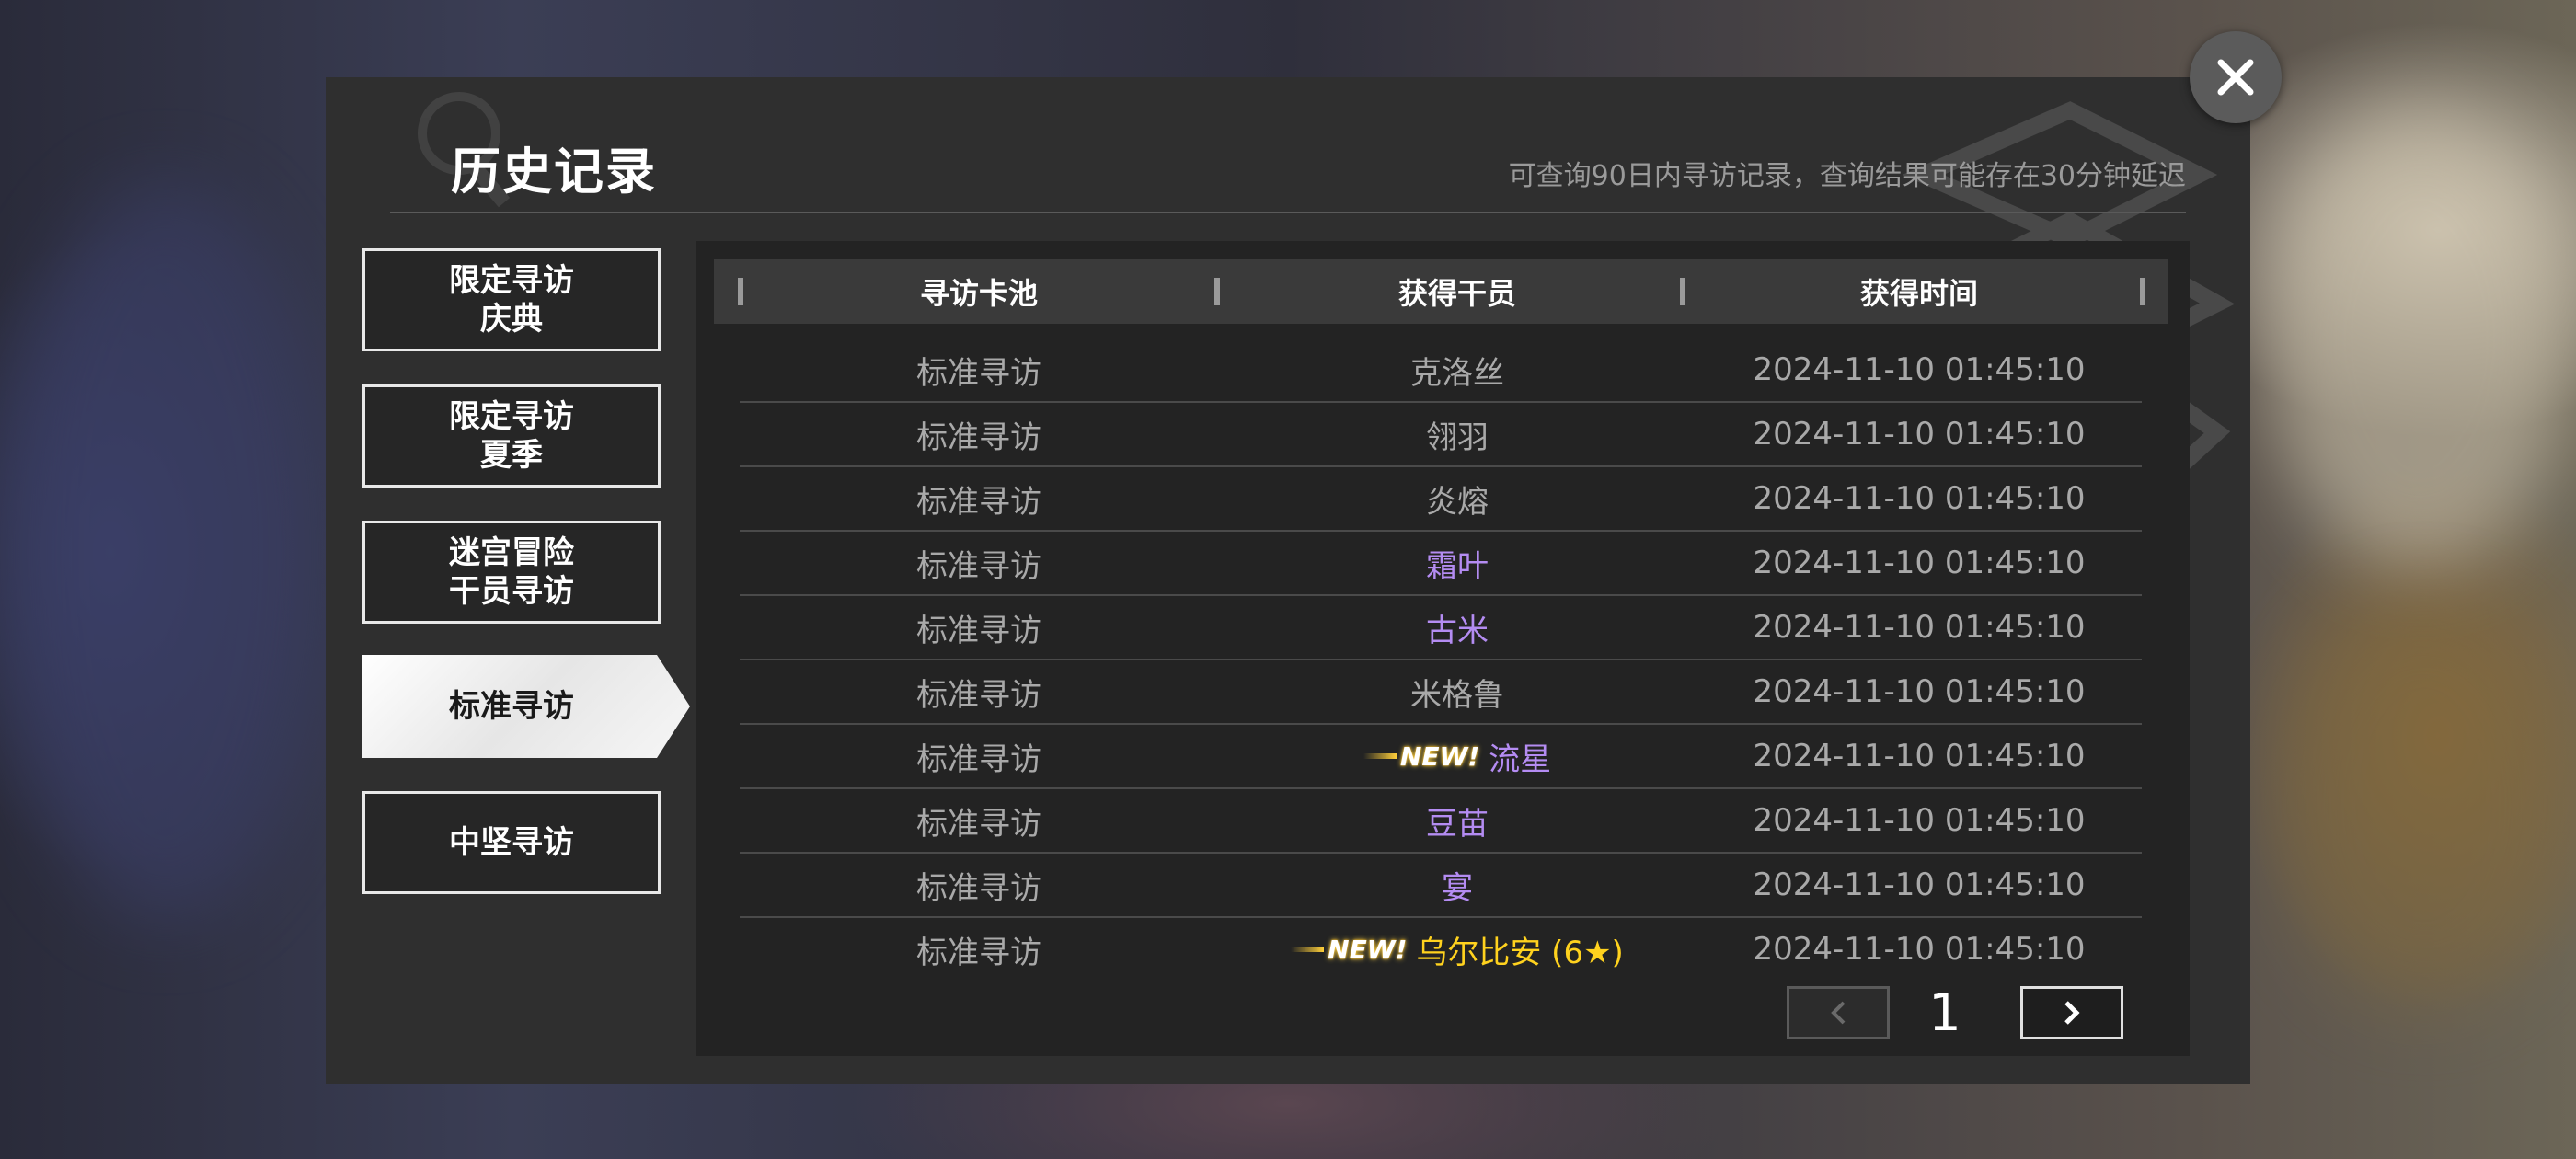 The width and height of the screenshot is (2576, 1159). I want to click on table-row: 标准寻访 NEW! 流星 2024-11-10 01:45:10, so click(1441, 757).